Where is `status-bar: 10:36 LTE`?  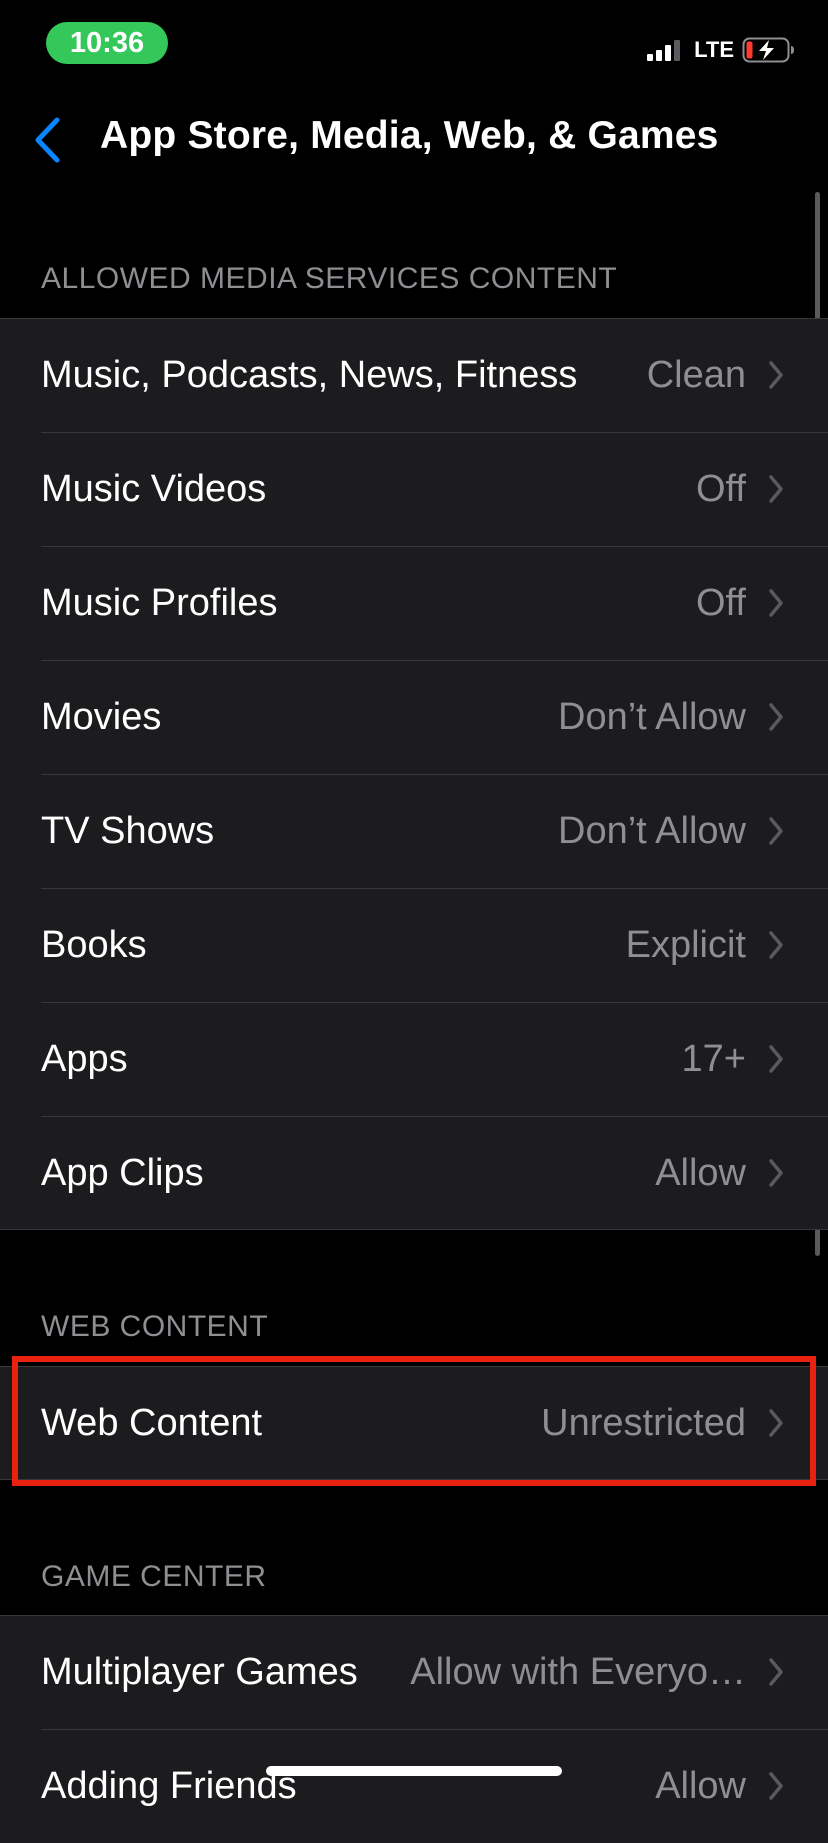
status-bar: 10:36 LTE is located at coordinates (414, 44).